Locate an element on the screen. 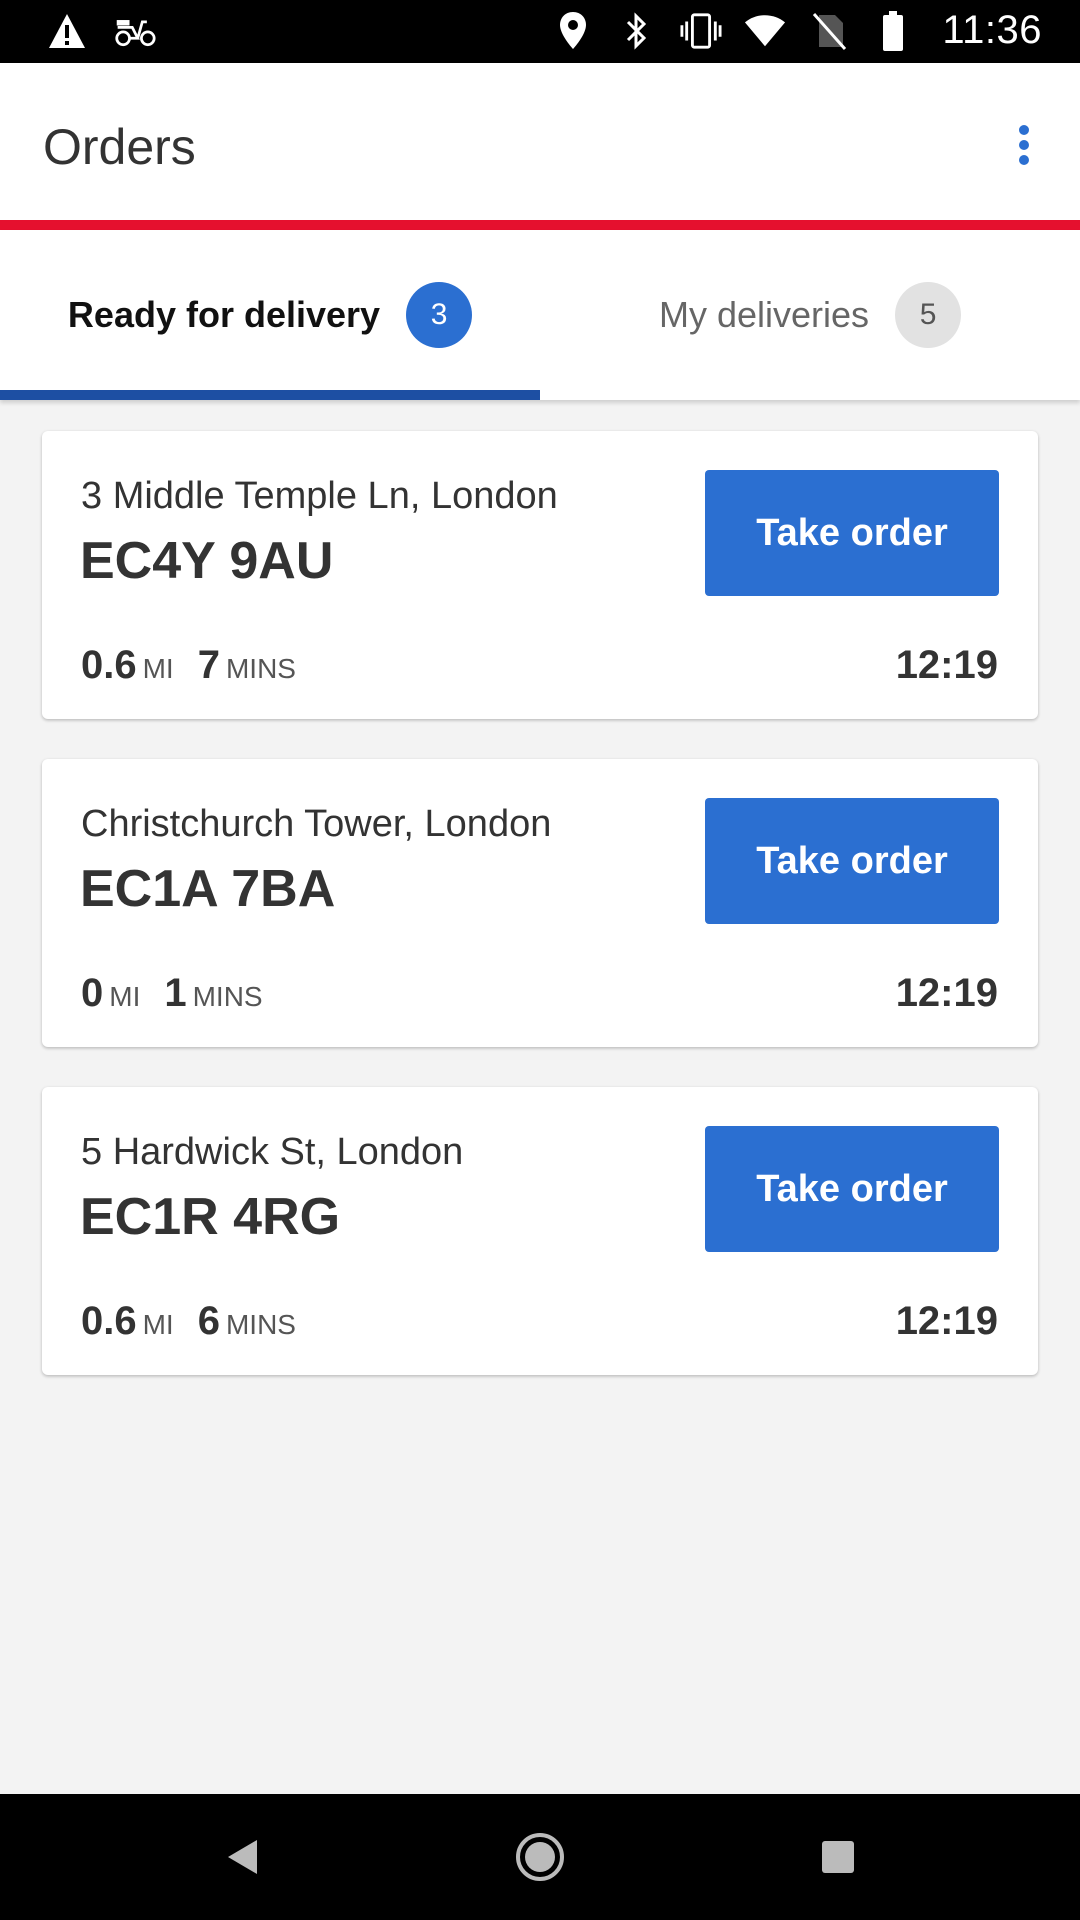 This screenshot has height=1920, width=1080. order-metrics: 0 MI 1 MINS is located at coordinates (172, 993).